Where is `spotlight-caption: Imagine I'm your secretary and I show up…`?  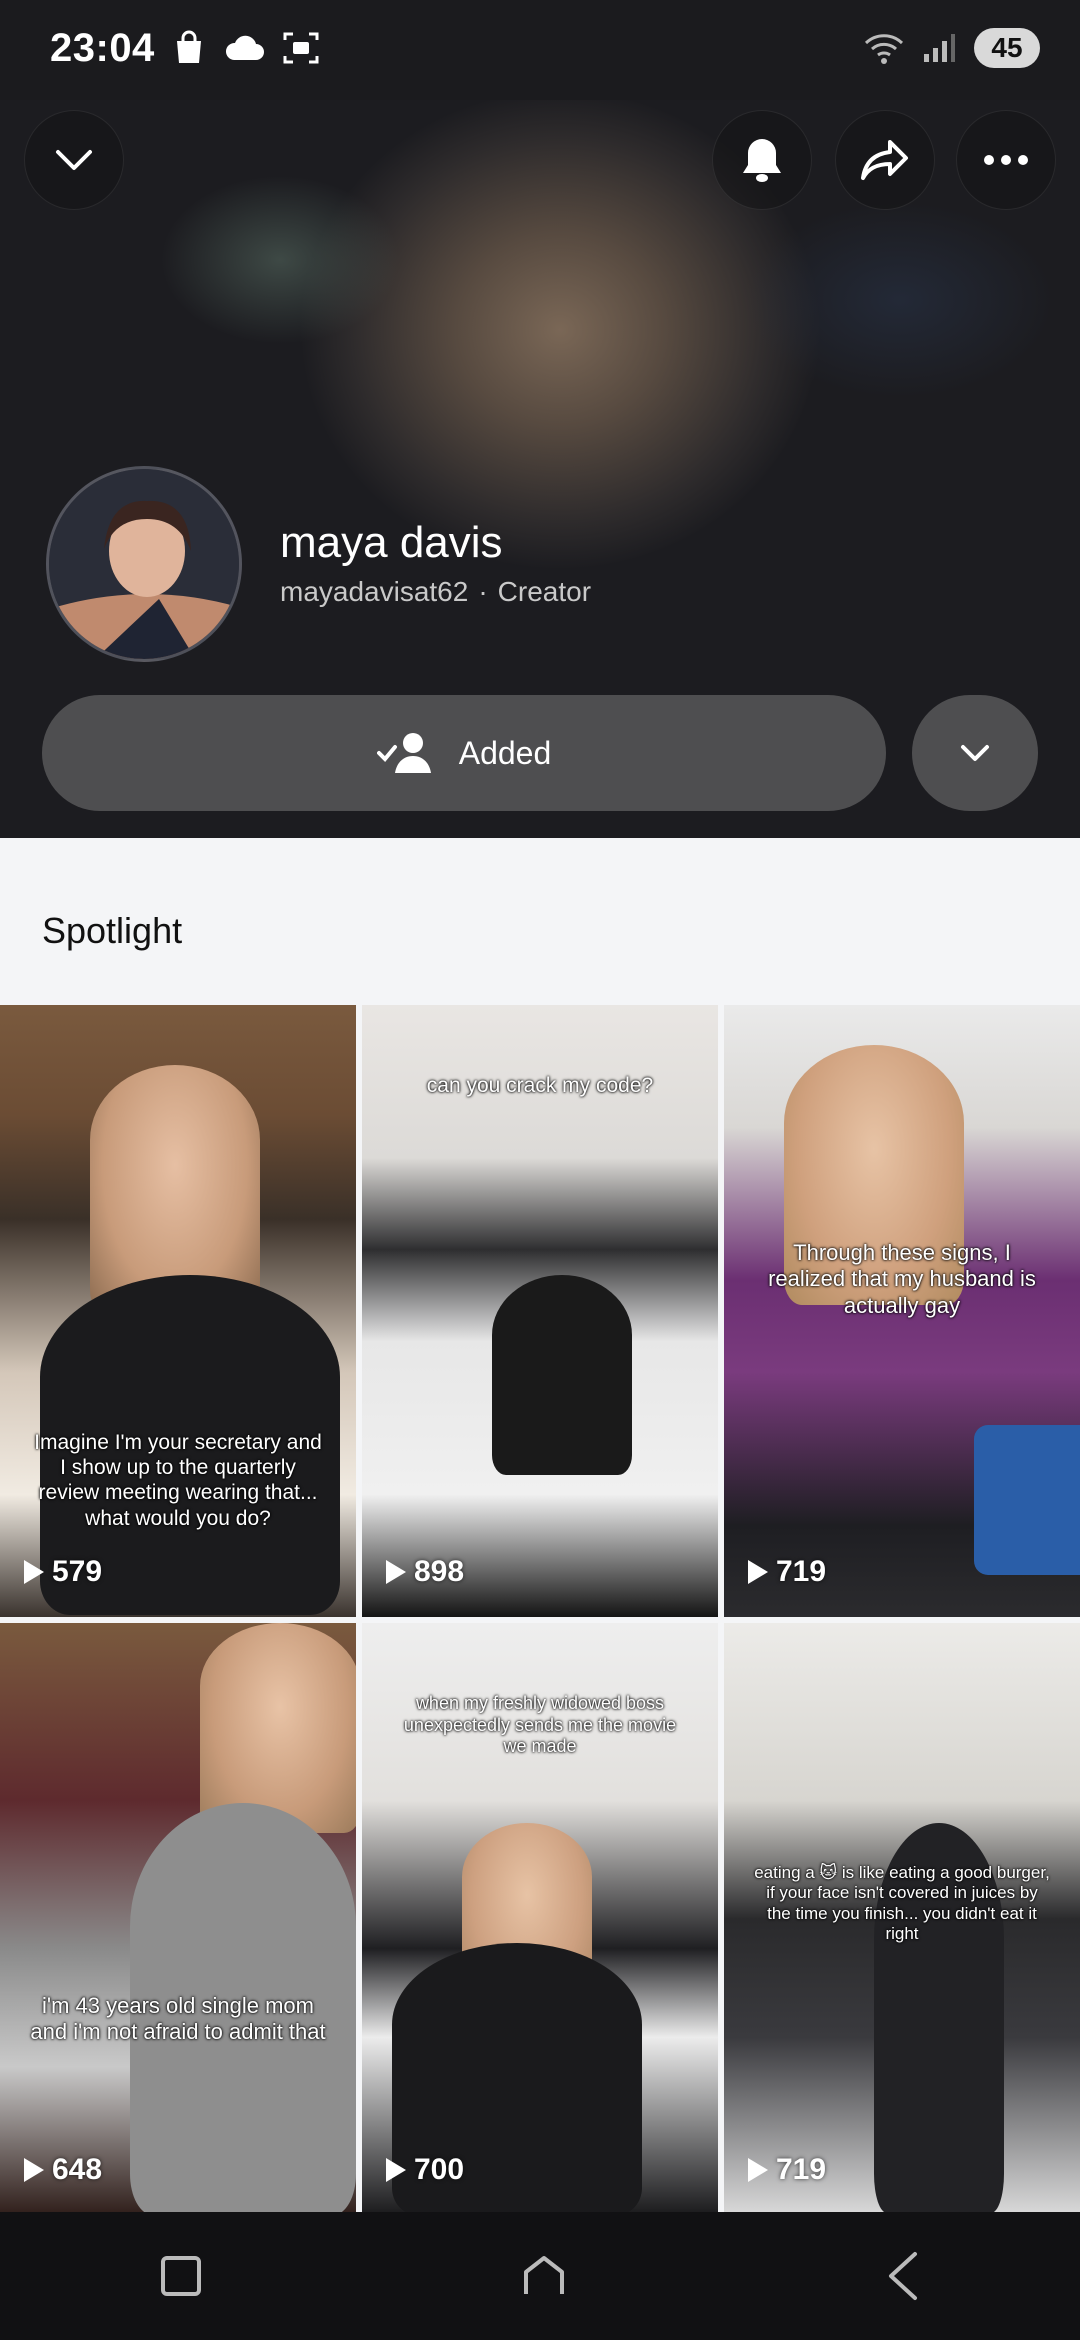 spotlight-caption: Imagine I'm your secretary and I show up… is located at coordinates (178, 1480).